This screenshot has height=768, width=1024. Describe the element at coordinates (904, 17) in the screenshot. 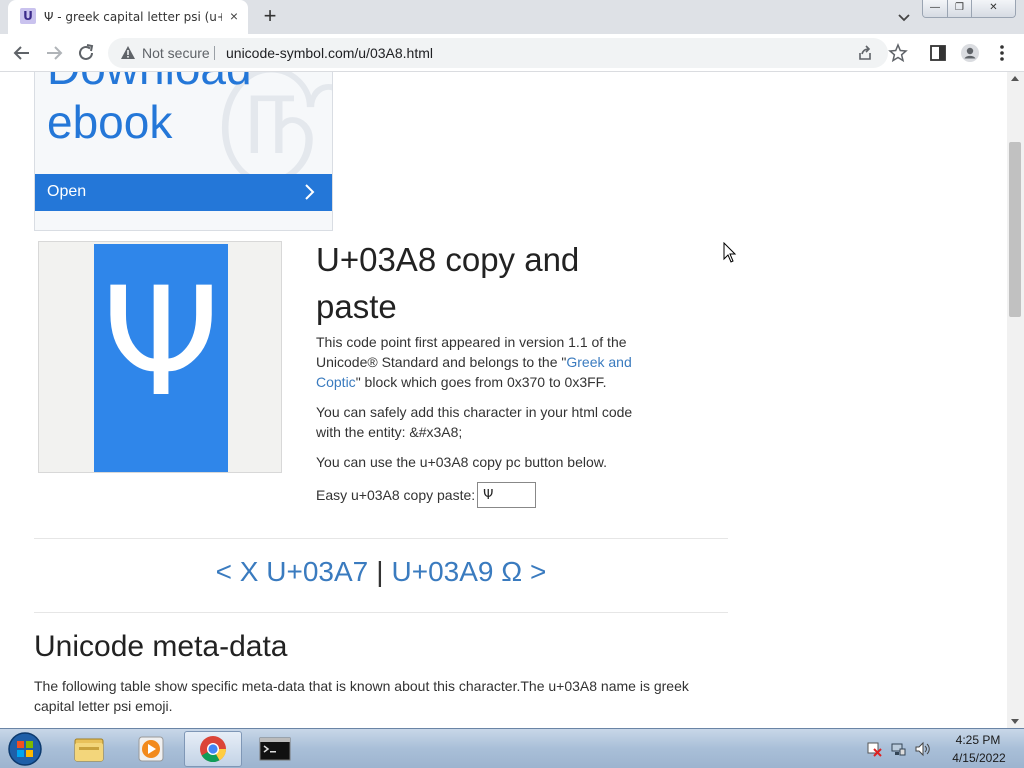

I see `tab-search-icon` at that location.